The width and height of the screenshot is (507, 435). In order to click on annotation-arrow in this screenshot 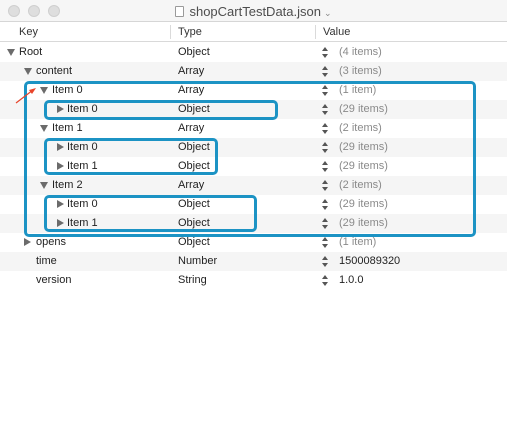, I will do `click(25, 96)`.